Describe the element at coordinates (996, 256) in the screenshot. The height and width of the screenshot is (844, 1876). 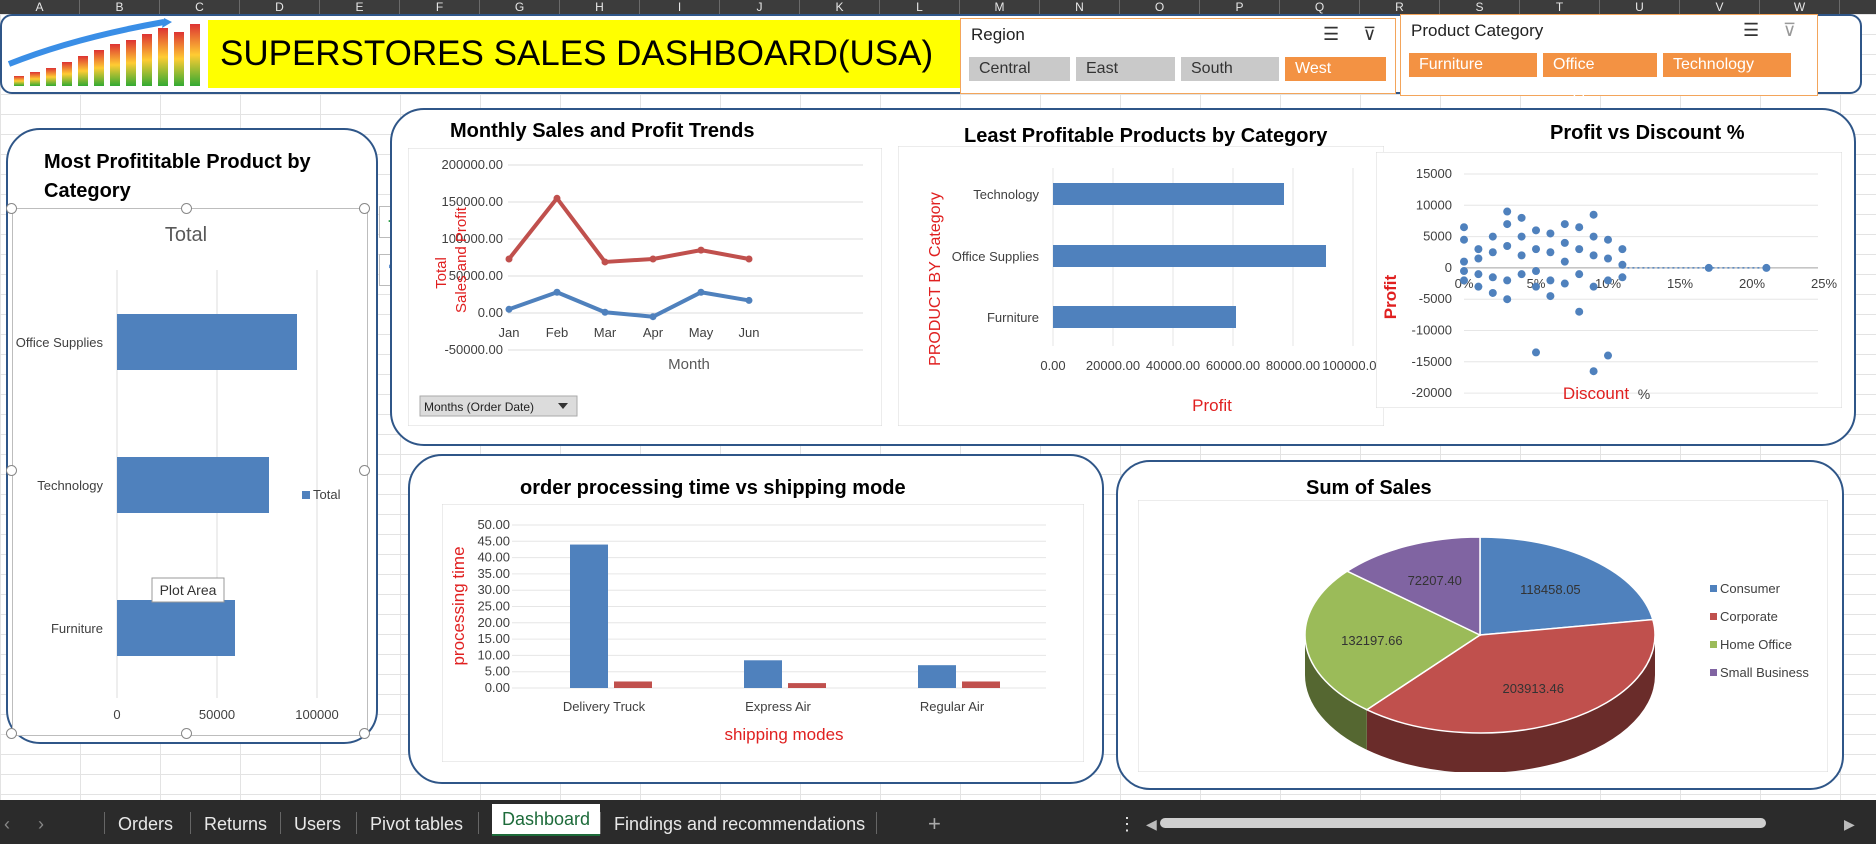
I see `category-label: Office Supplies` at that location.